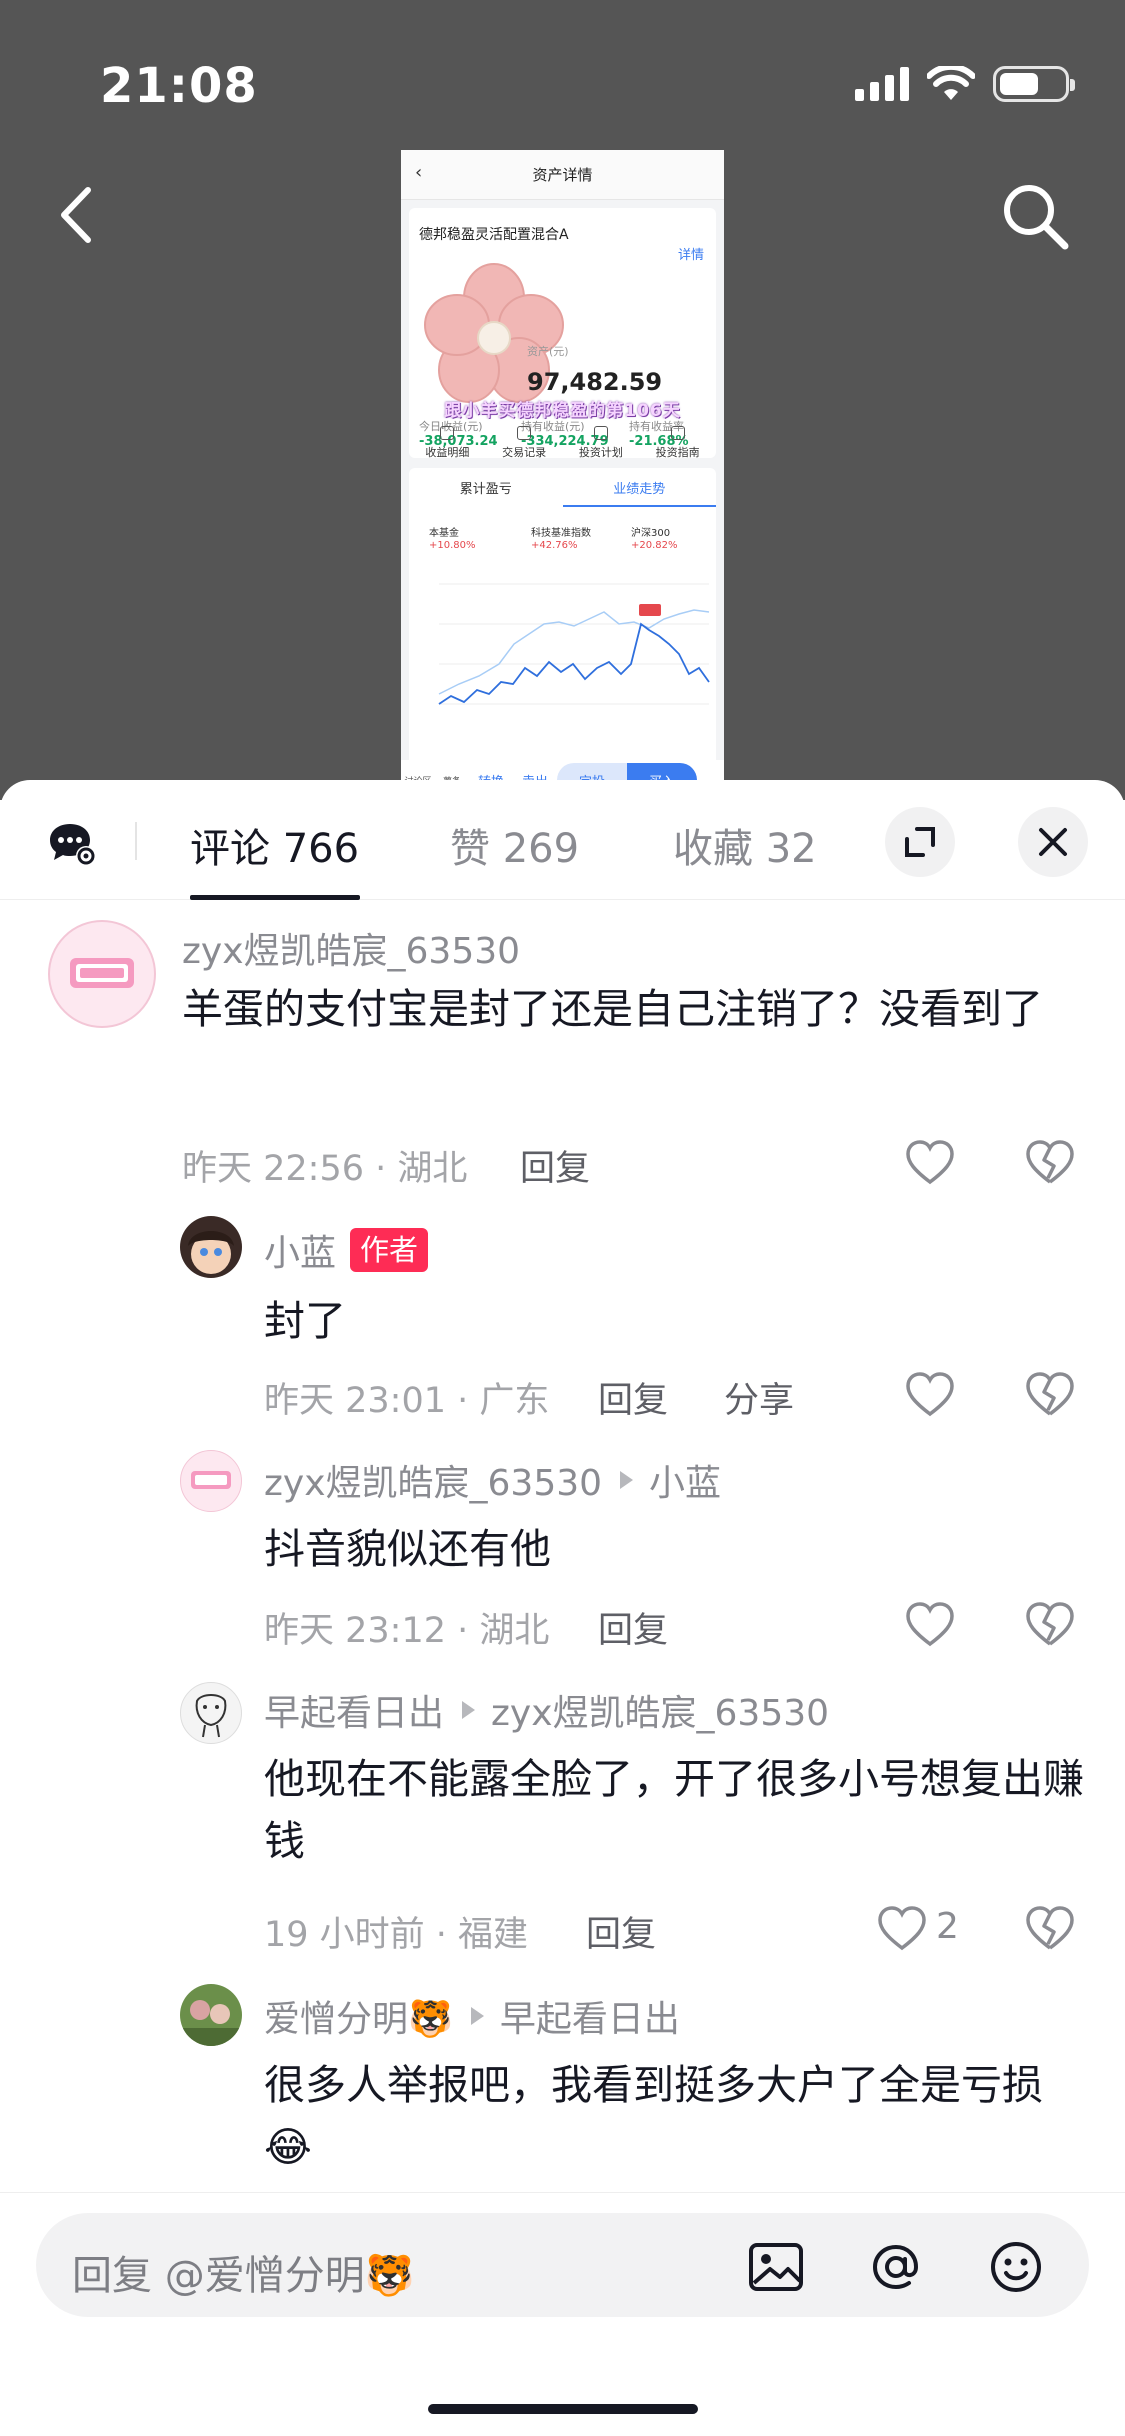 This screenshot has height=2436, width=1125. Describe the element at coordinates (305, 1321) in the screenshot. I see `comment-text: 封了` at that location.